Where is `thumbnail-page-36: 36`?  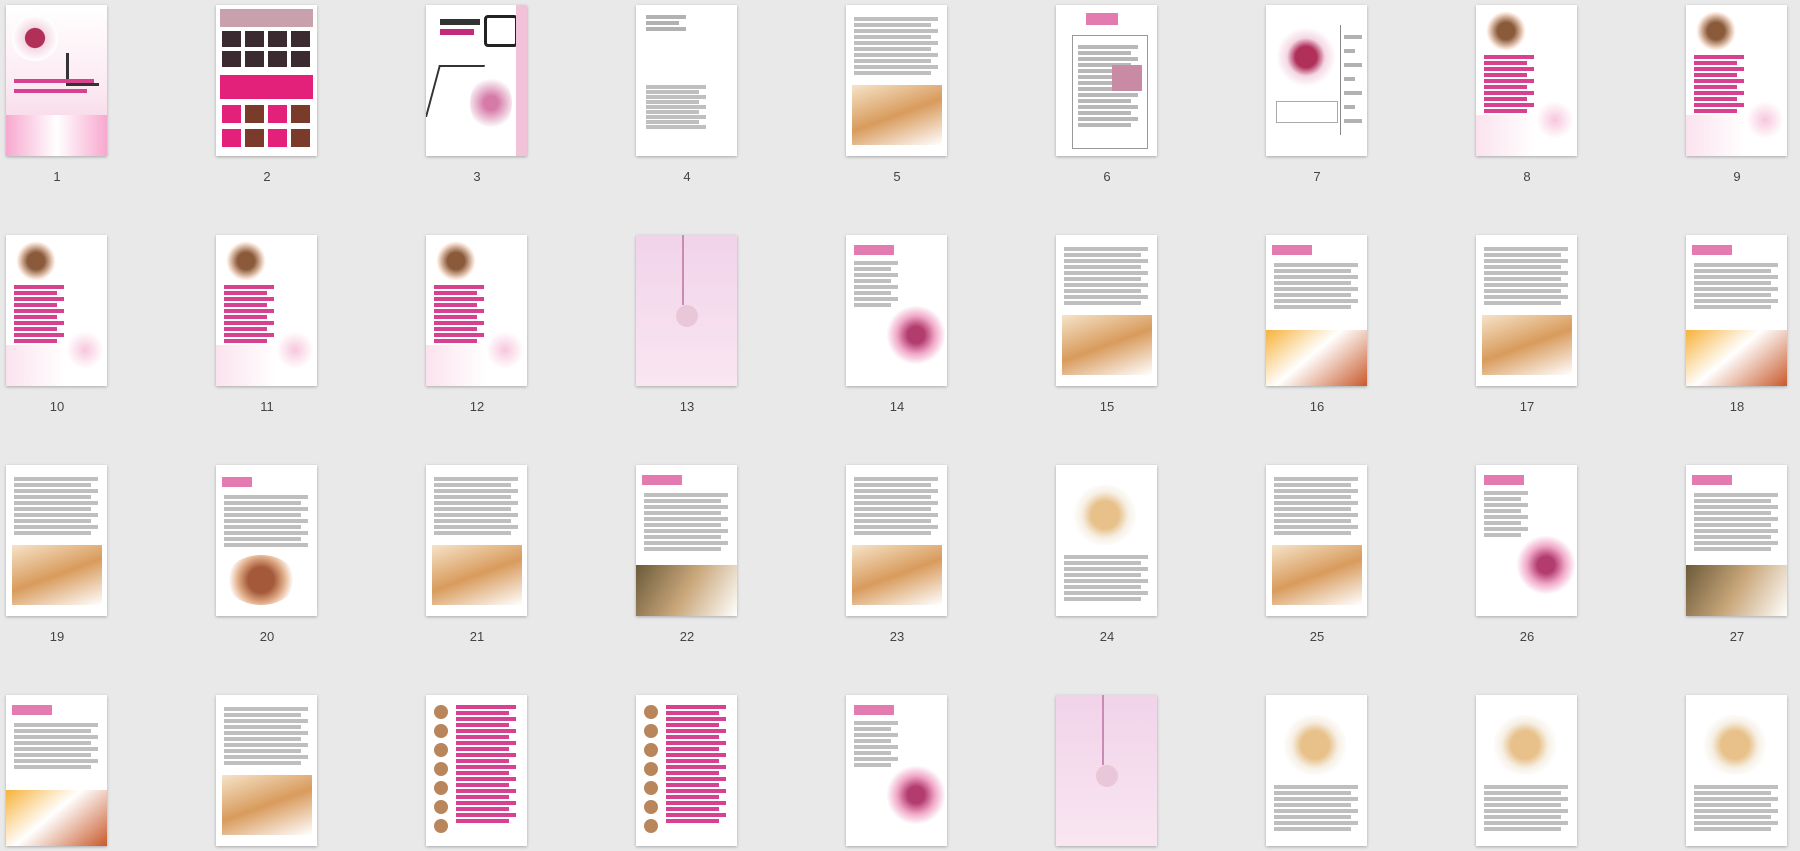 thumbnail-page-36: 36 is located at coordinates (1737, 773).